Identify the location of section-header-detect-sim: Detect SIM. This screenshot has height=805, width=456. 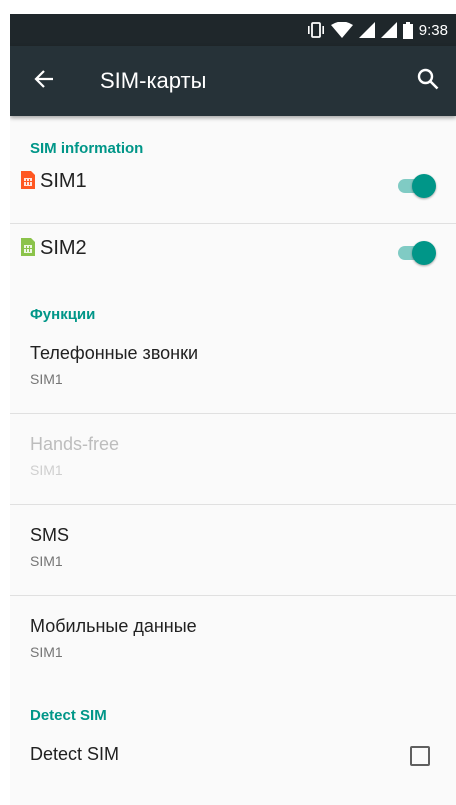
(68, 715).